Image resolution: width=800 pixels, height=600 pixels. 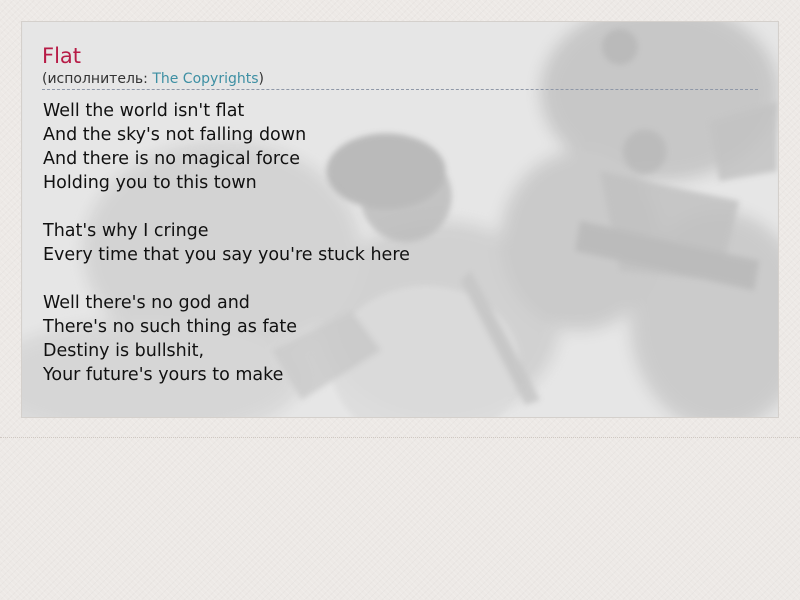 What do you see at coordinates (144, 111) in the screenshot?
I see `lyric-line: Well the world isn't flat` at bounding box center [144, 111].